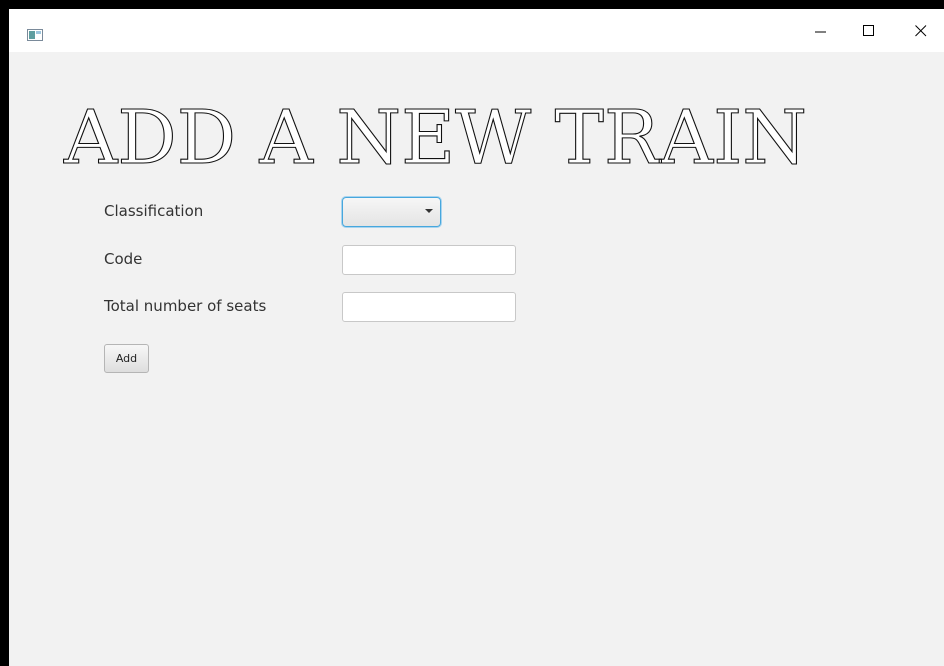 This screenshot has height=666, width=944. I want to click on close-icon, so click(921, 31).